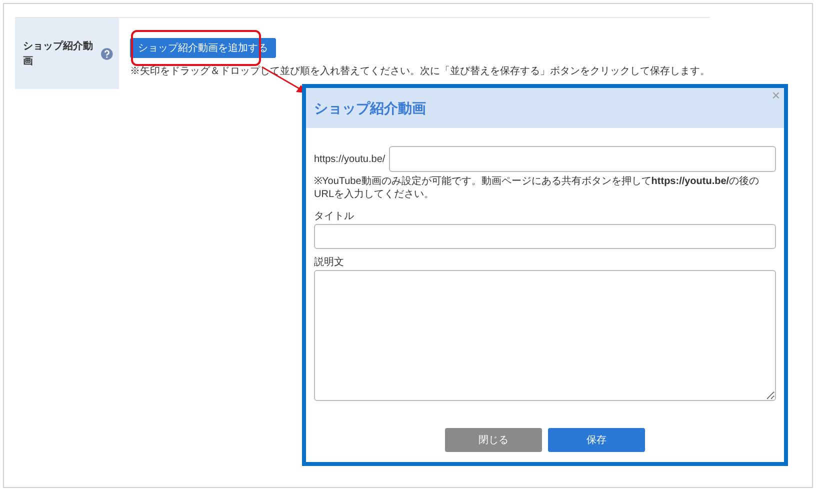 The image size is (818, 494). I want to click on modal-title: ショップ紹介動画, so click(370, 108).